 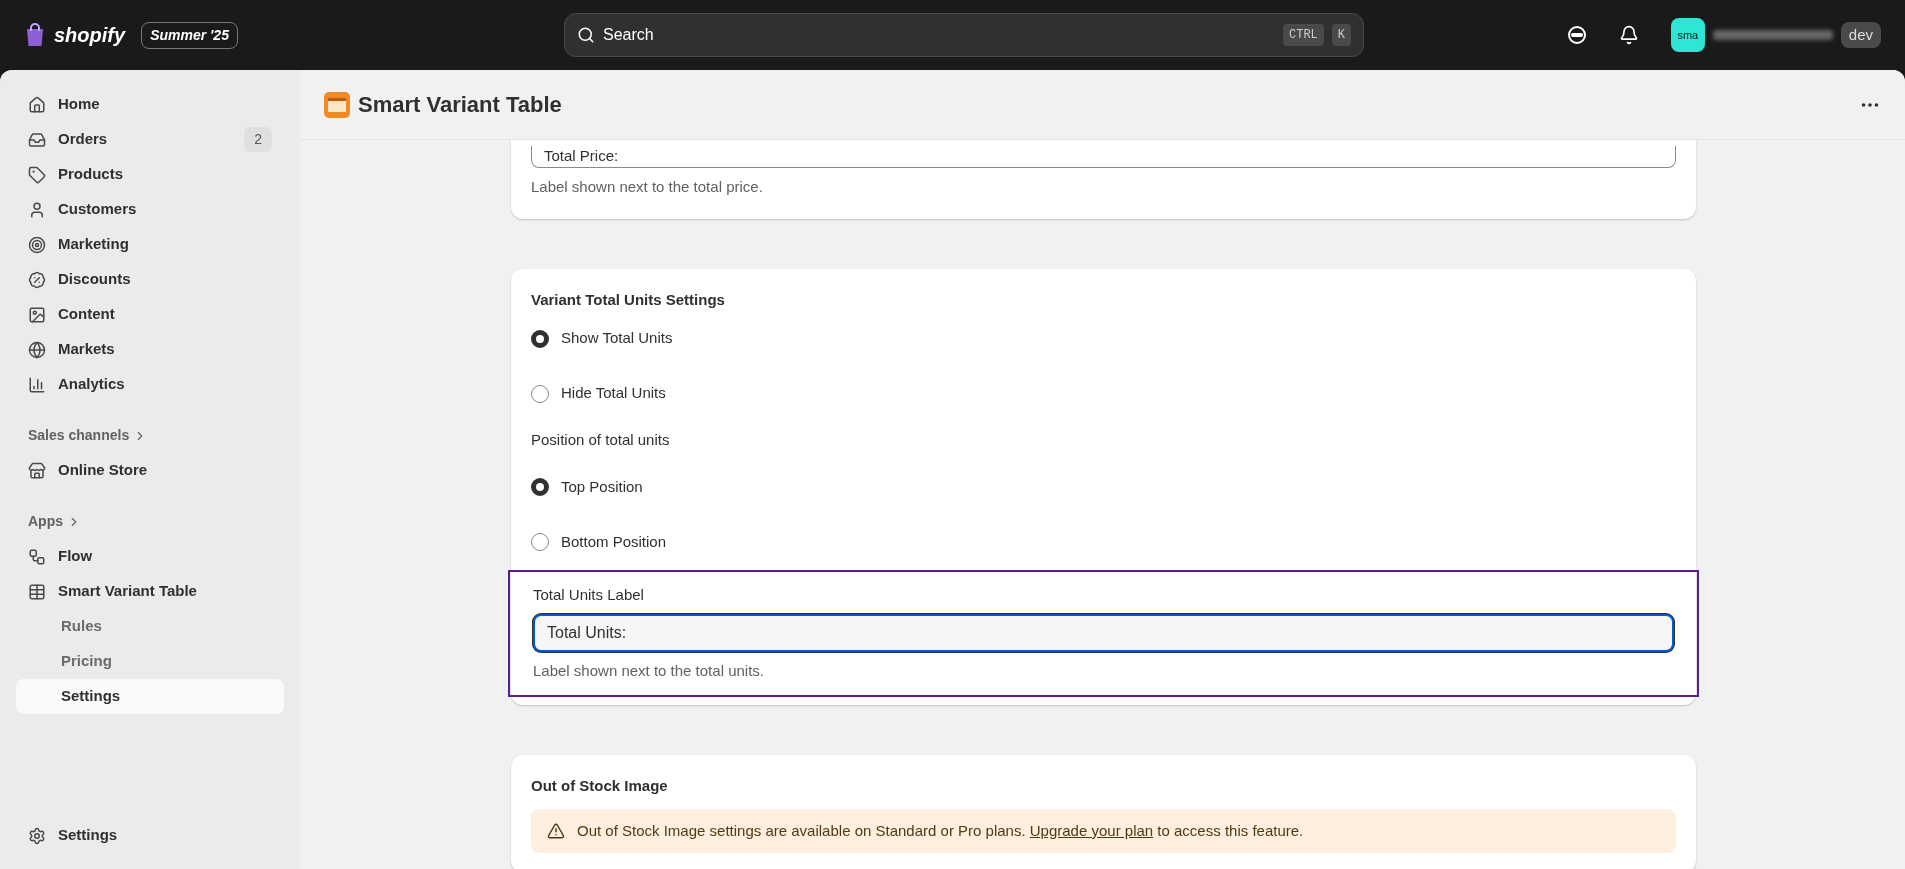 I want to click on nav-item: Smart Variant Table, so click(x=150, y=591).